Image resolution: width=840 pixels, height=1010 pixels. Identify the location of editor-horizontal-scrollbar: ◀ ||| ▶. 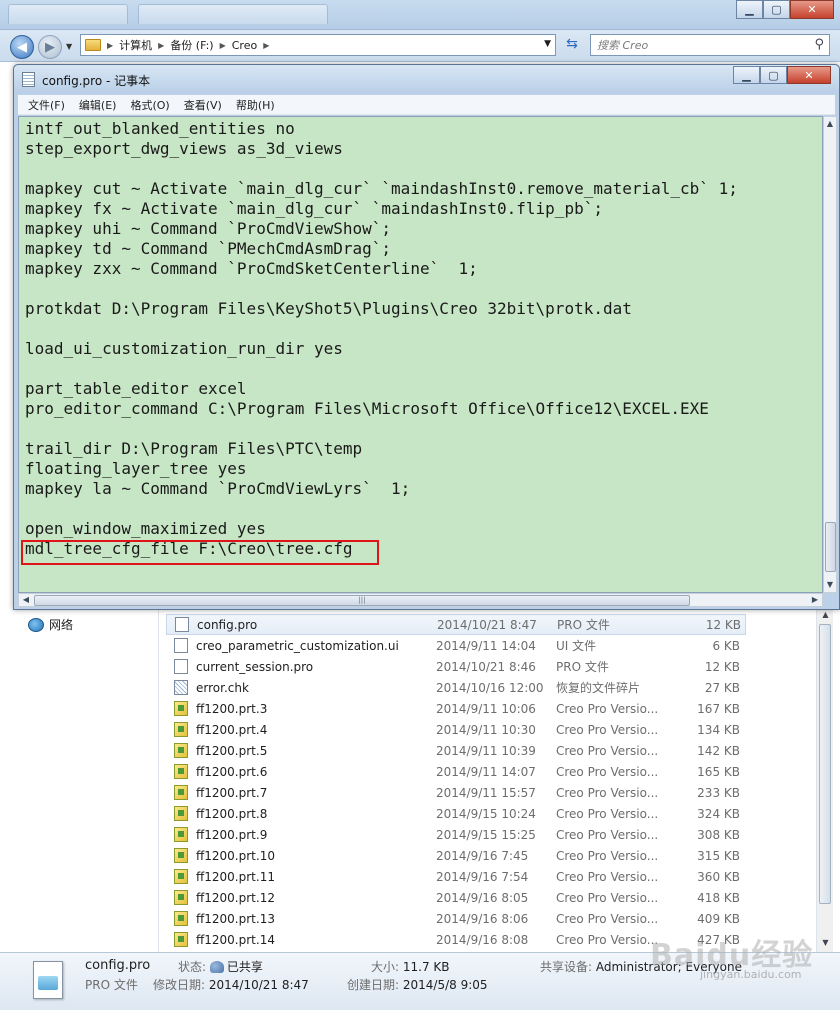
(420, 600).